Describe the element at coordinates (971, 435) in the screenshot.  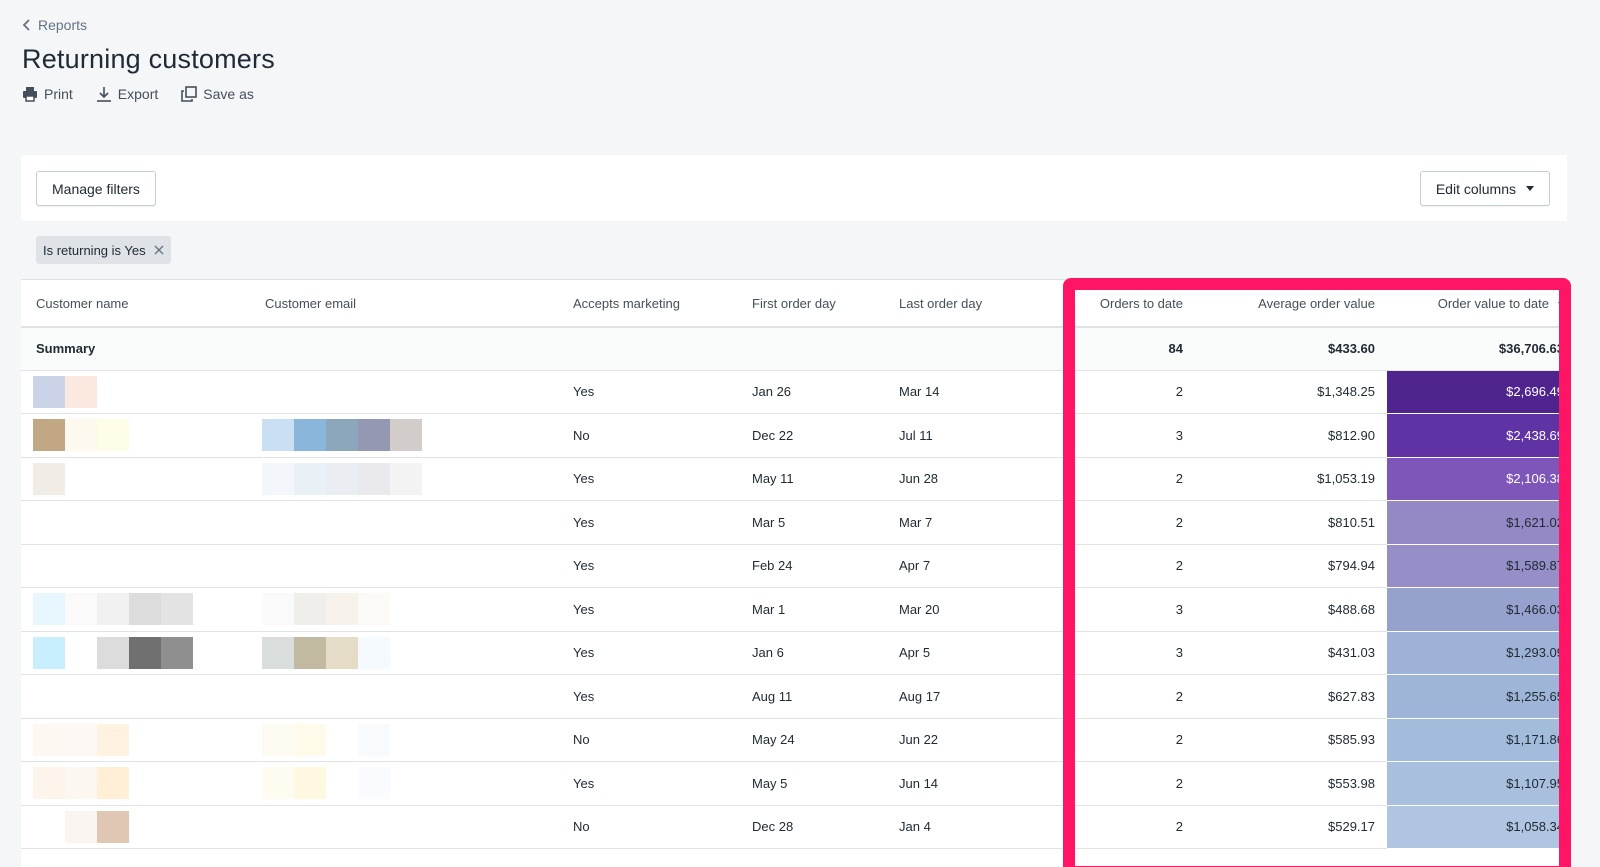
I see `last-order-cell: Jul 11` at that location.